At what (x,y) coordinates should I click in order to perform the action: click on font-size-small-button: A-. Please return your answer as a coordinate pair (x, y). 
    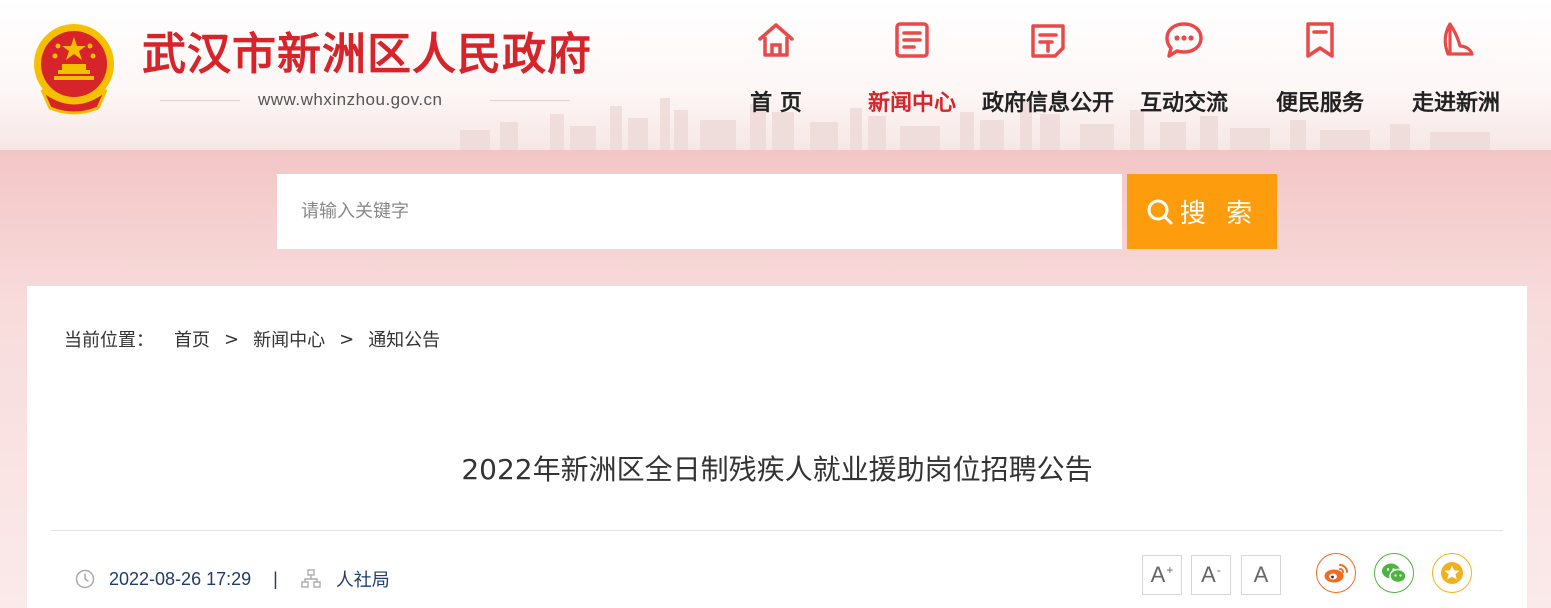
    Looking at the image, I should click on (1211, 575).